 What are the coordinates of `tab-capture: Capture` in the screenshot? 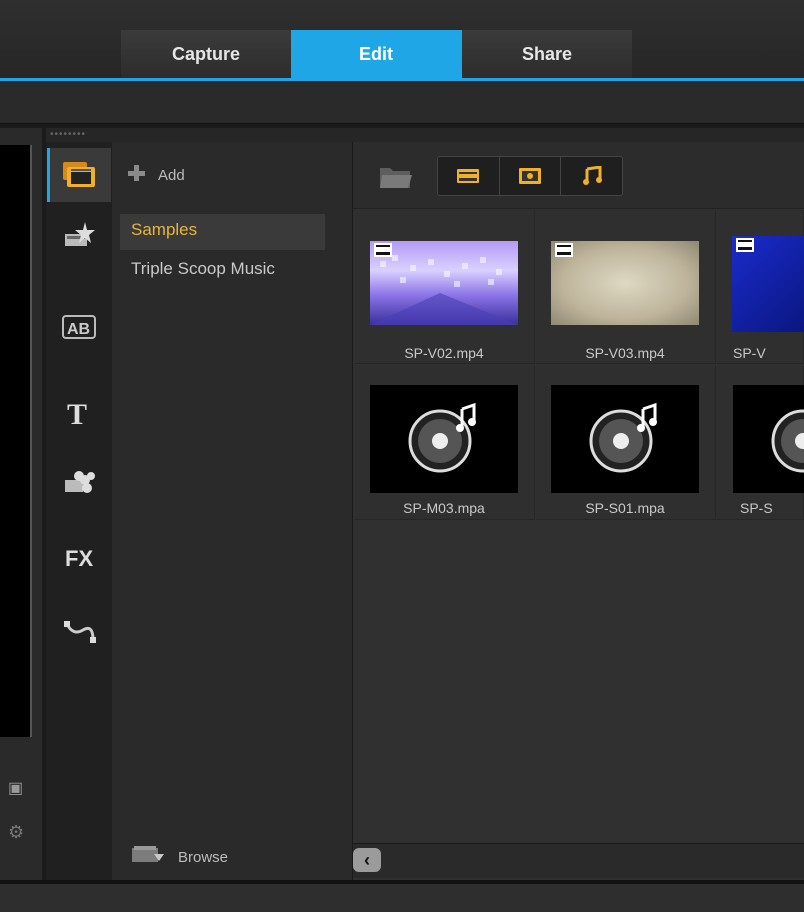 It's located at (206, 54).